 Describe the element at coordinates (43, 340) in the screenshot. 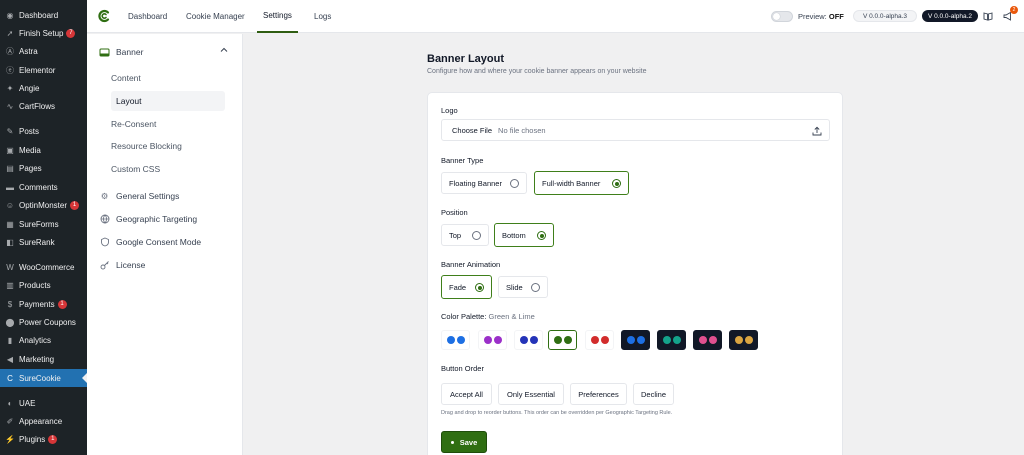

I see `wp-menu-analytics: ▮ Analytics` at that location.